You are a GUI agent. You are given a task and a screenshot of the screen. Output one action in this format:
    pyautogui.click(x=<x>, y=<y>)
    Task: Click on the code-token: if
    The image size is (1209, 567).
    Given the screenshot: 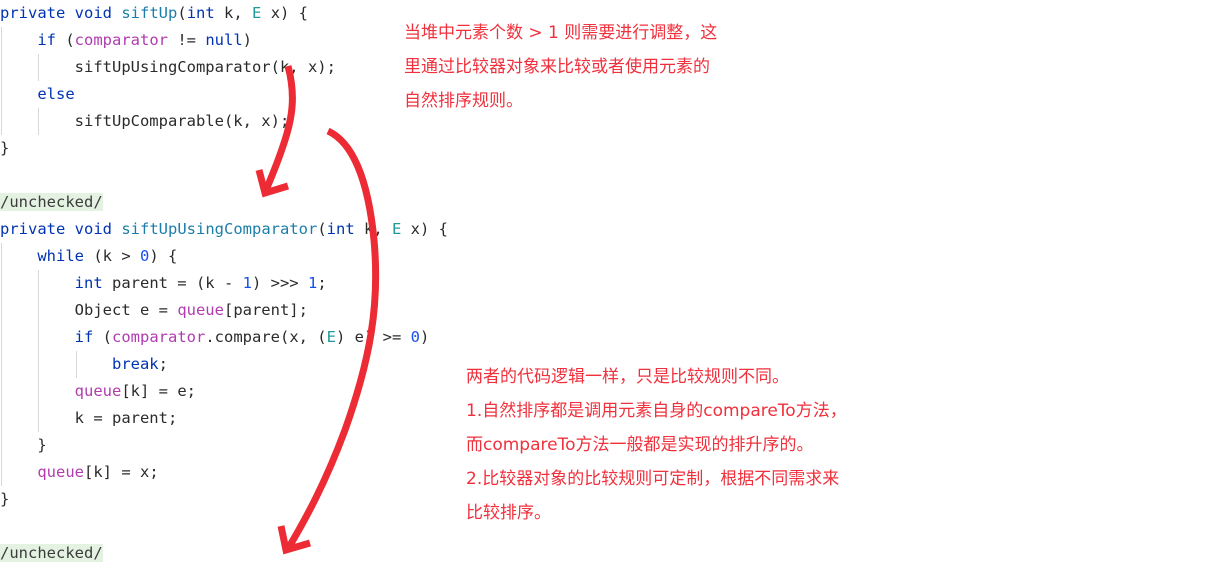 What is the action you would take?
    pyautogui.click(x=84, y=337)
    